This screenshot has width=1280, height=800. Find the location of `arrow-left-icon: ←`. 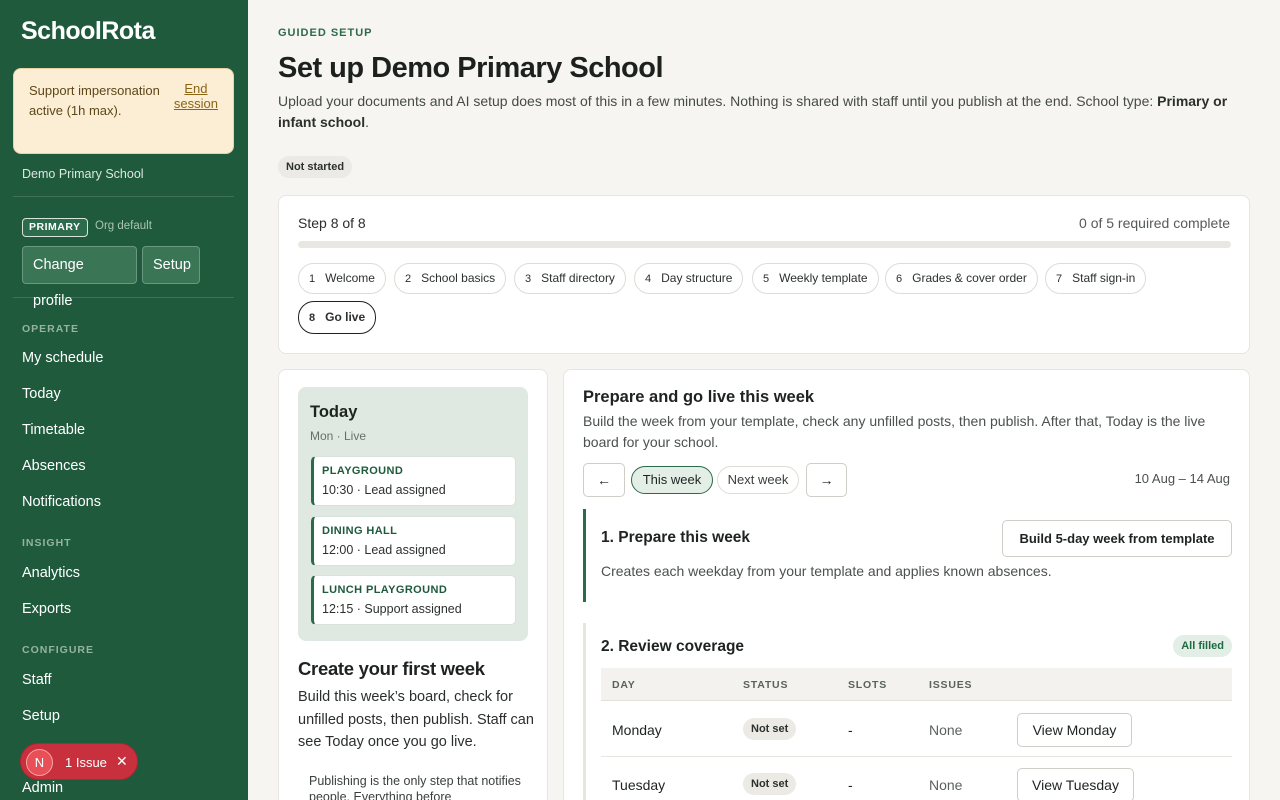

arrow-left-icon: ← is located at coordinates (604, 480).